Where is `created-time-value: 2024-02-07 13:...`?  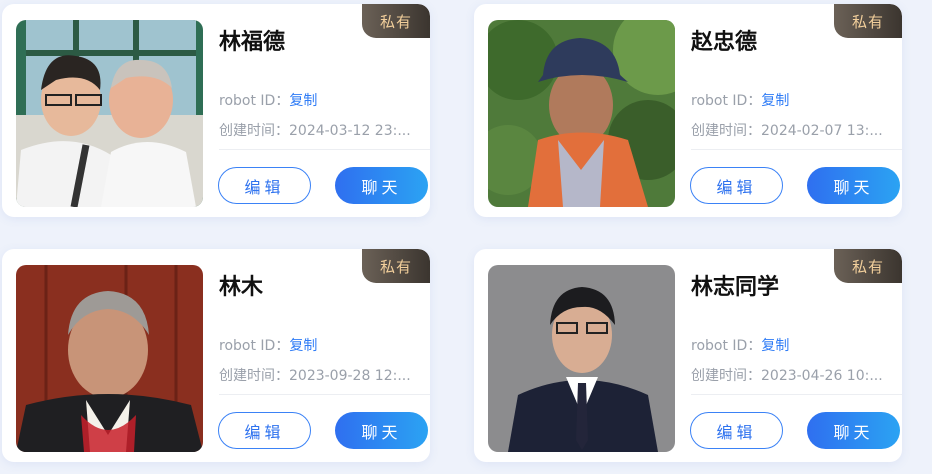
created-time-value: 2024-02-07 13:... is located at coordinates (822, 131).